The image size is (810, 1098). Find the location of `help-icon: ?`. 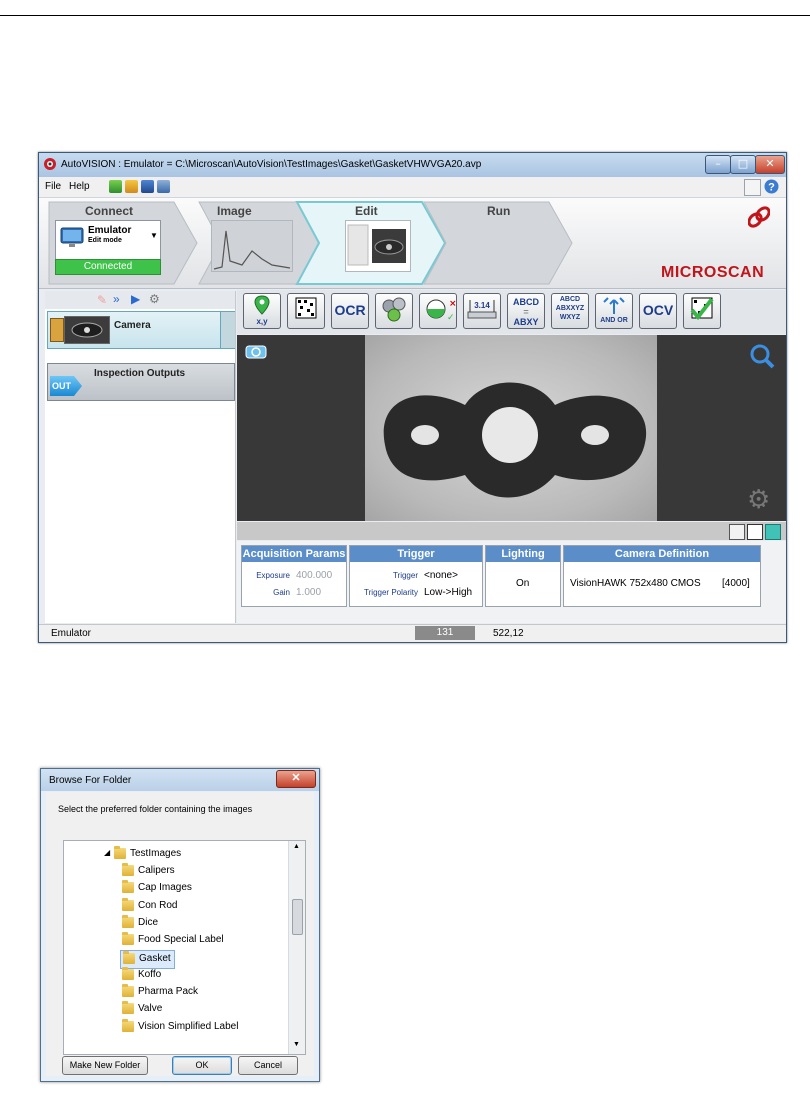

help-icon: ? is located at coordinates (771, 186).